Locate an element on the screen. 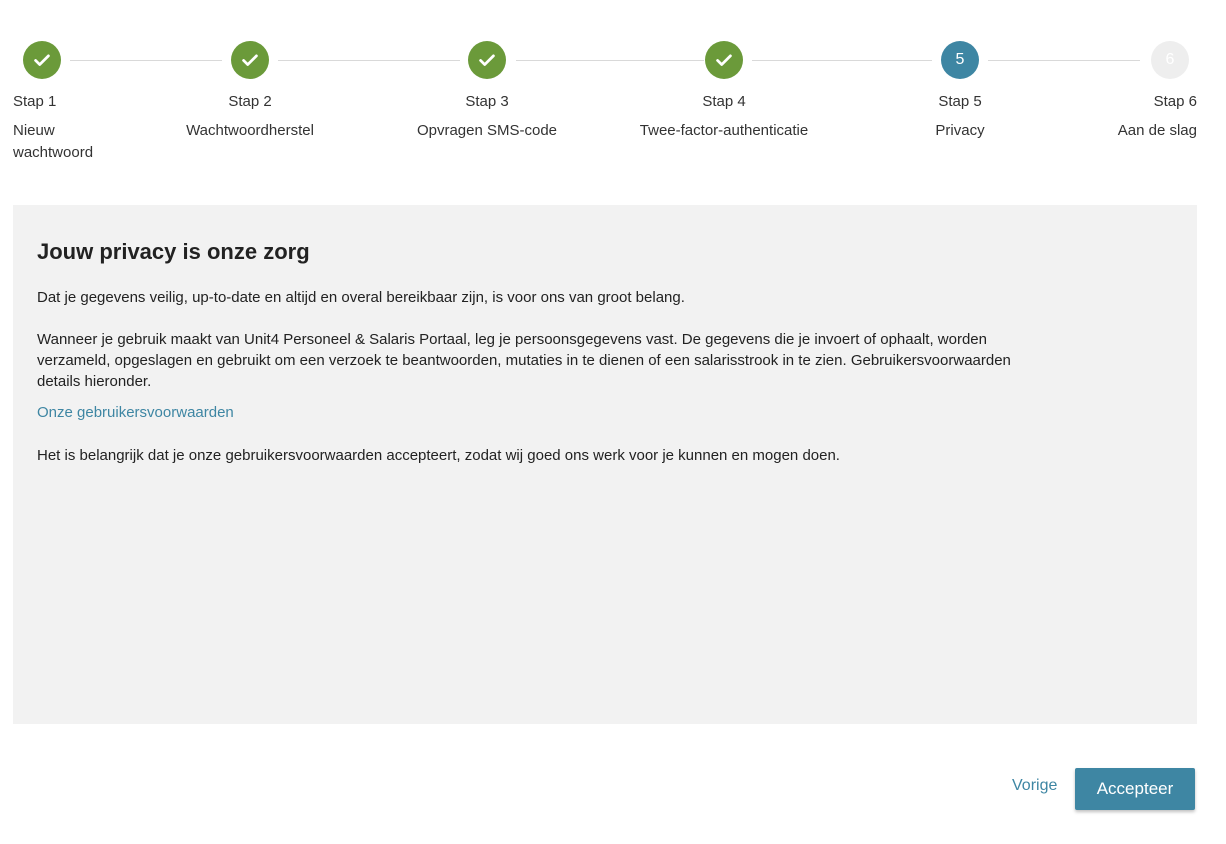 The image size is (1226, 844). step-4-circle is located at coordinates (724, 60).